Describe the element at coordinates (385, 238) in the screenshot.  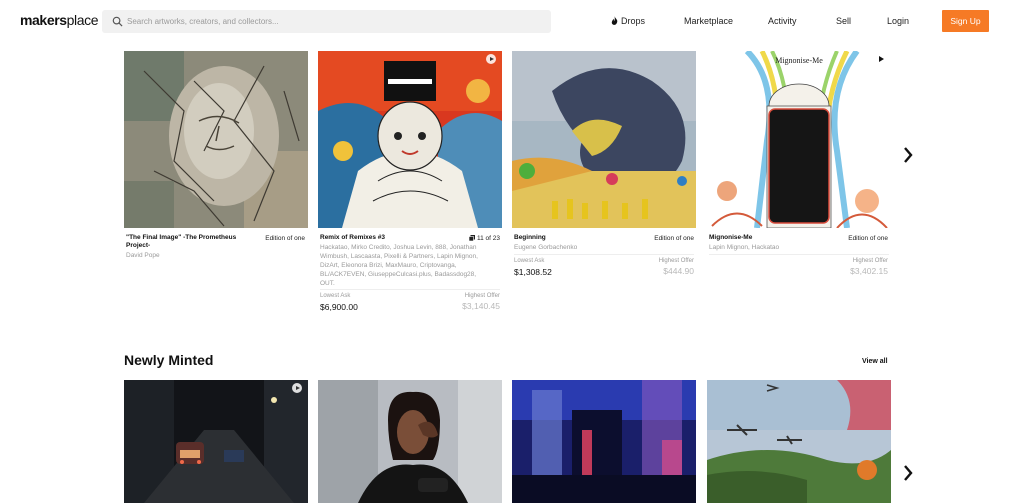
I see `artwork-title: Remix of Remixes #3` at that location.